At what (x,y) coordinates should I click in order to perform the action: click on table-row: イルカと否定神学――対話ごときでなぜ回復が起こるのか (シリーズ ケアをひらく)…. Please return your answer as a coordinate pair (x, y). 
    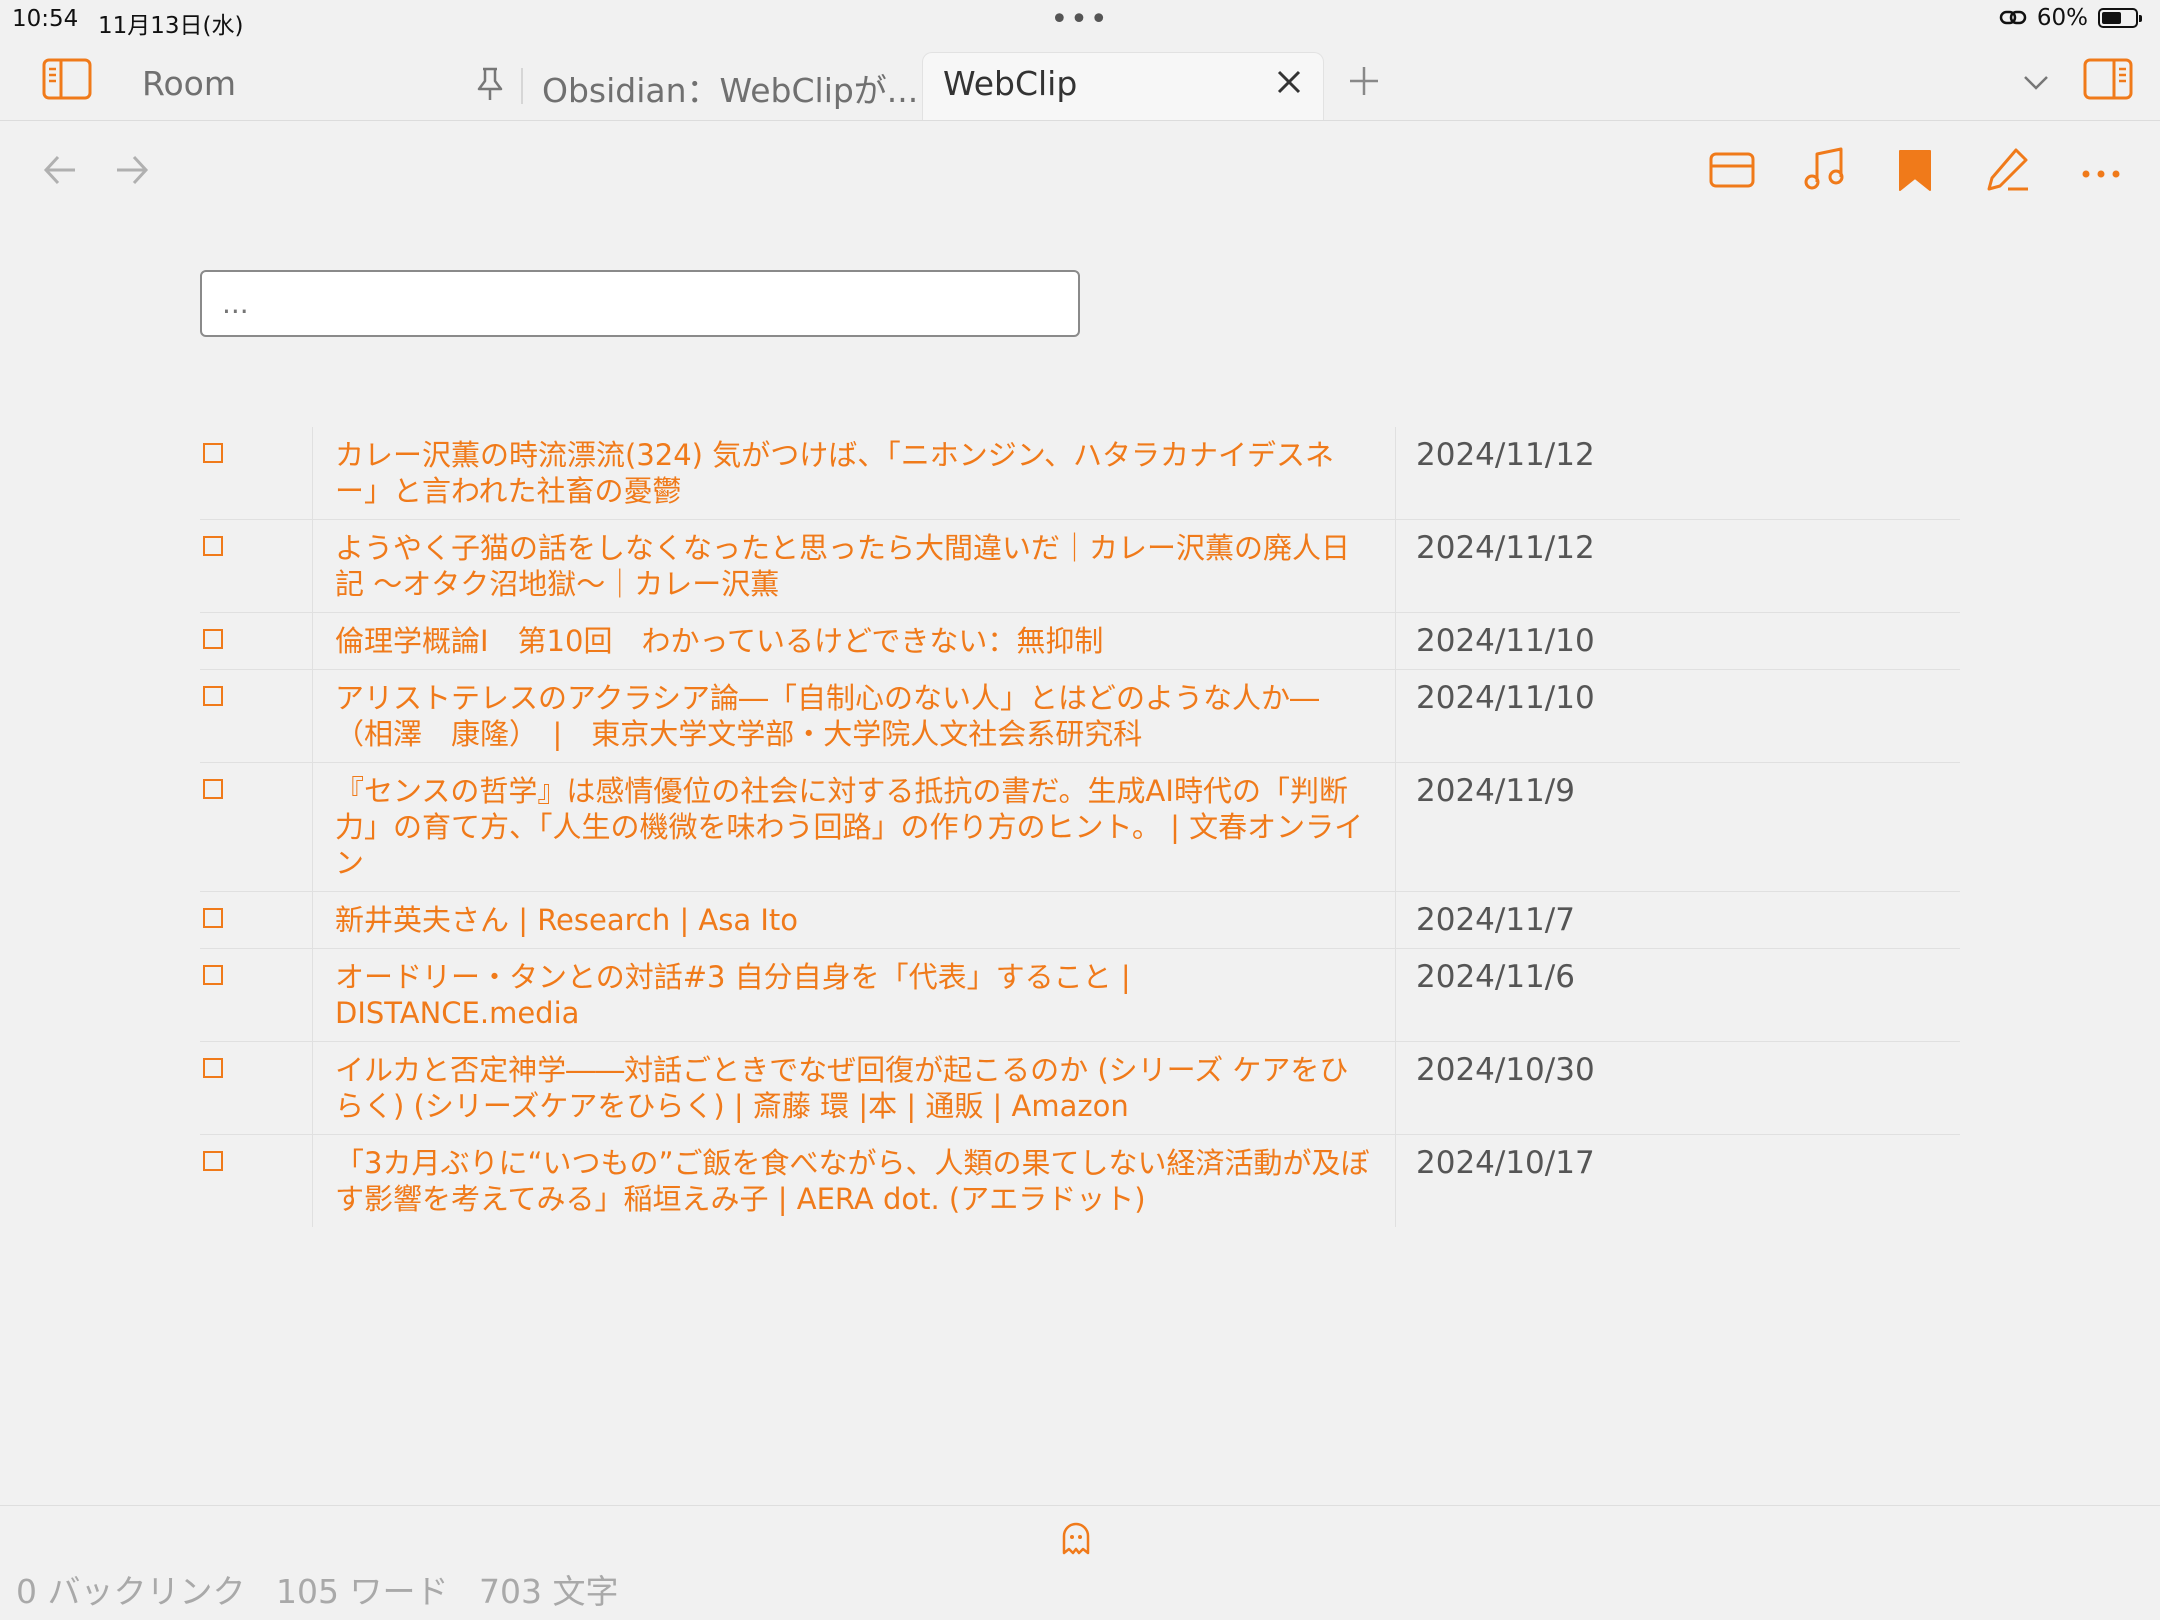
    Looking at the image, I should click on (1080, 1088).